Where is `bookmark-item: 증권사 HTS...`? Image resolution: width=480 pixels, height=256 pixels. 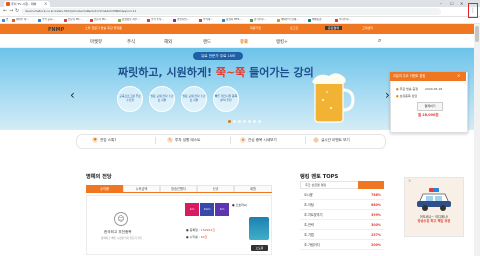 bookmark-item: 증권사 HTS... is located at coordinates (232, 20).